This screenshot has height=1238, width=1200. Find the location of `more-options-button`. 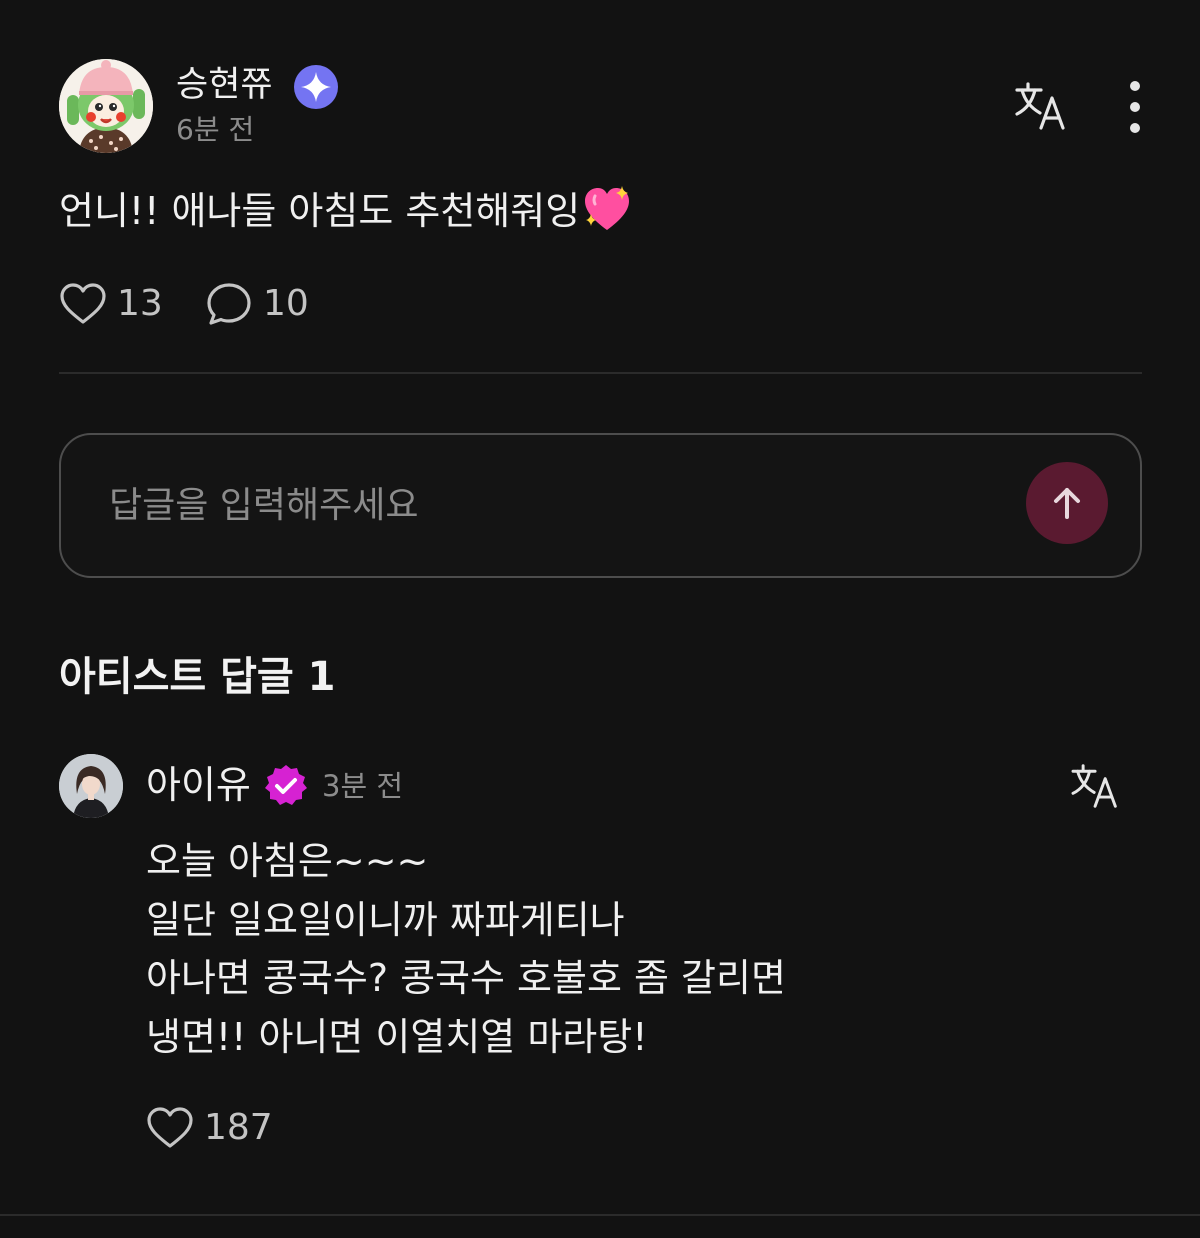

more-options-button is located at coordinates (1135, 107).